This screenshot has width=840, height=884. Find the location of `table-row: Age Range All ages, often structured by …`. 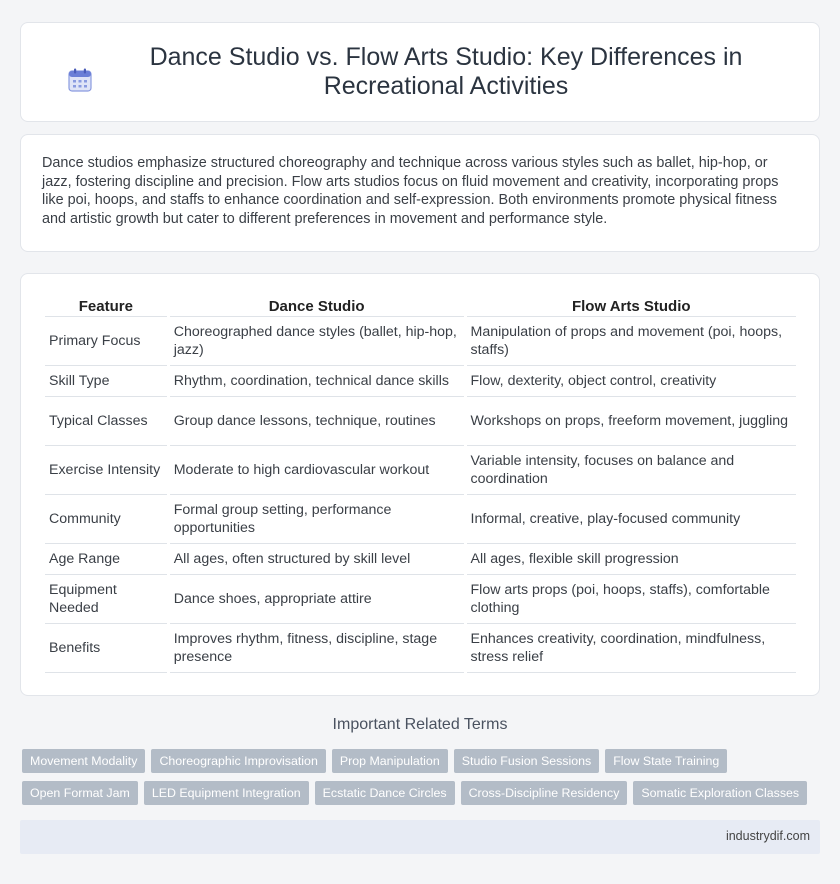

table-row: Age Range All ages, often structured by … is located at coordinates (420, 559).